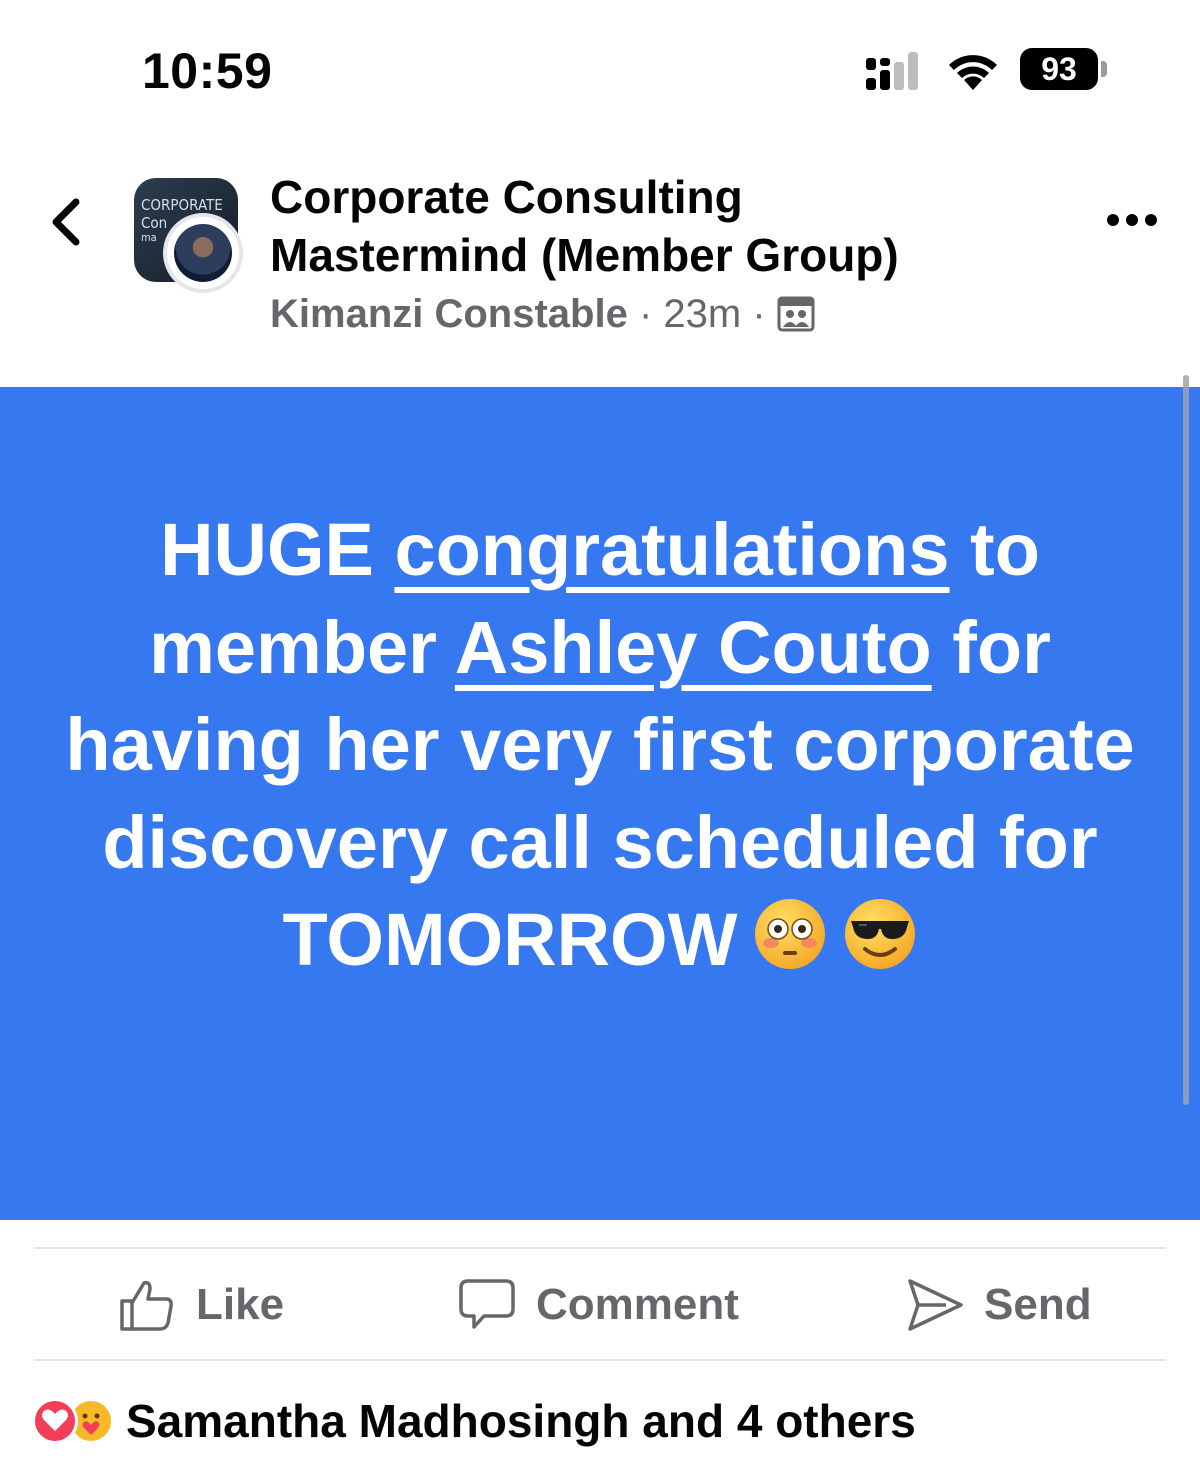 This screenshot has height=1481, width=1200. I want to click on flushed-face-emoji, so click(790, 934).